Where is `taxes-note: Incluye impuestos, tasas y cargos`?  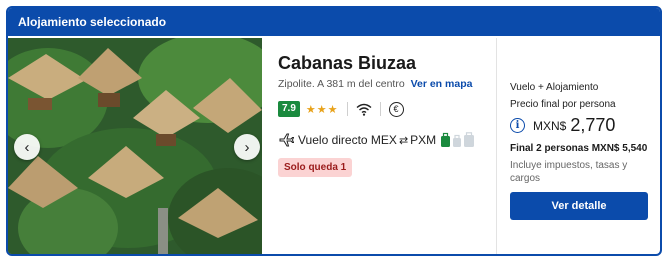
taxes-note: Incluye impuestos, tasas y cargos is located at coordinates (569, 172).